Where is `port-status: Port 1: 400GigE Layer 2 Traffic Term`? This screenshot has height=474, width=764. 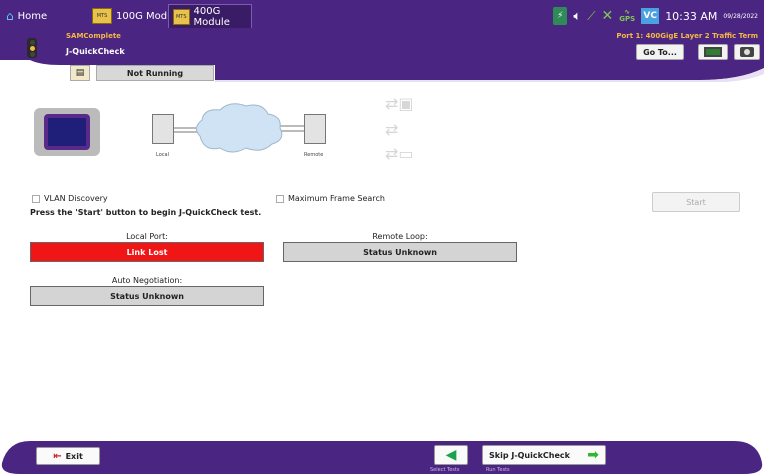 port-status: Port 1: 400GigE Layer 2 Traffic Term is located at coordinates (687, 36).